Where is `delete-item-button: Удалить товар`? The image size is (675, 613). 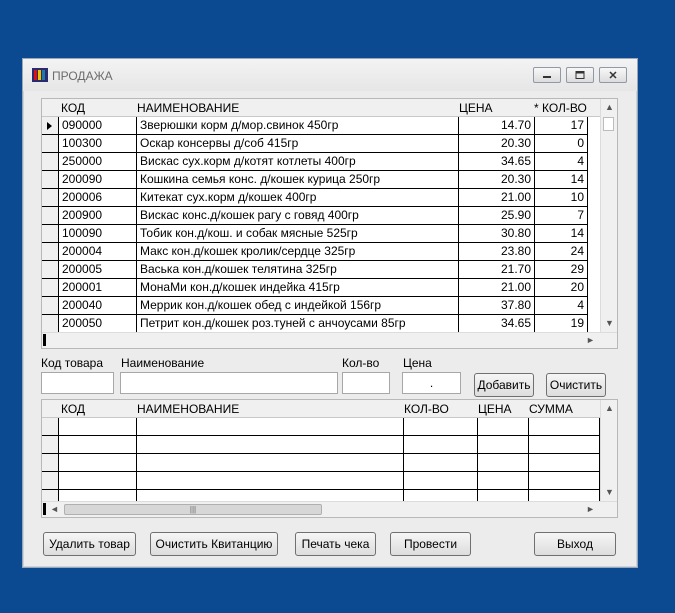 delete-item-button: Удалить товар is located at coordinates (89, 544).